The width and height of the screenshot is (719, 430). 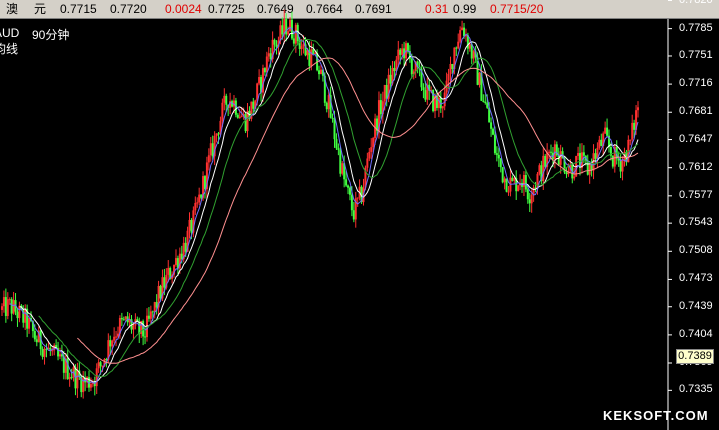 What do you see at coordinates (696, 111) in the screenshot?
I see `y-tick-label: 0.7681` at bounding box center [696, 111].